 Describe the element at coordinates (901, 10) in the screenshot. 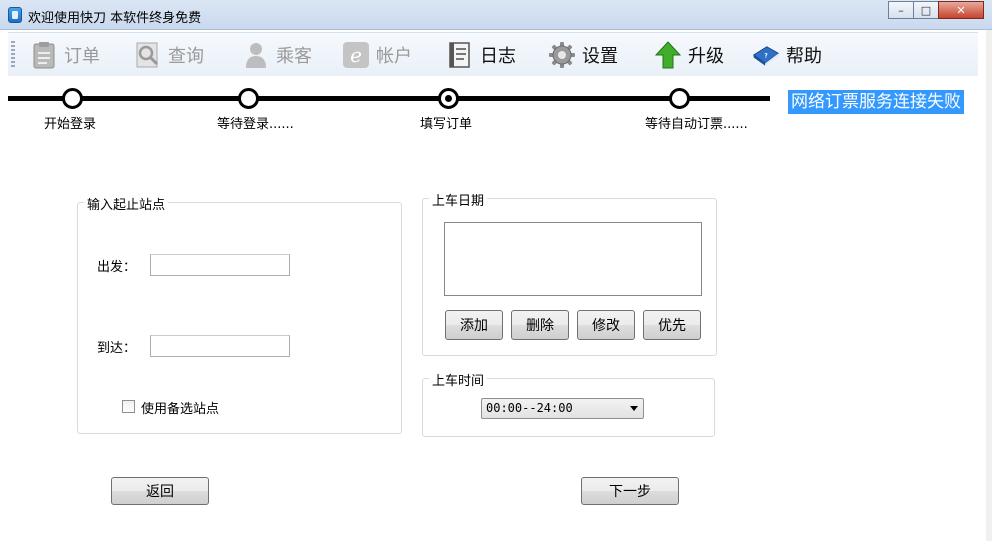

I see `minimize-button: –` at that location.